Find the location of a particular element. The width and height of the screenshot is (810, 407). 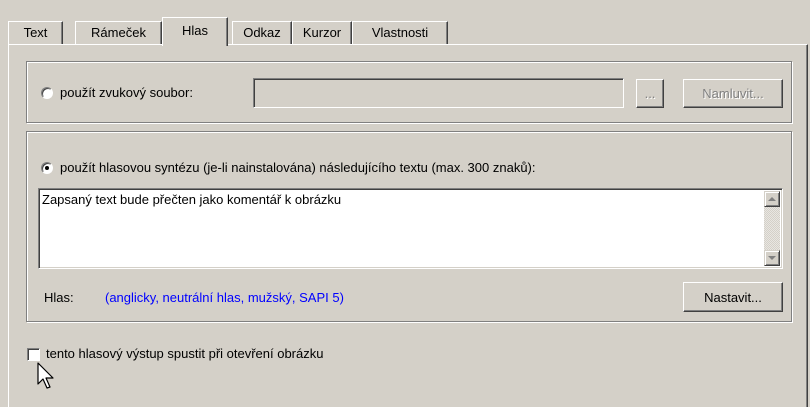

scroll-down-button is located at coordinates (772, 258).